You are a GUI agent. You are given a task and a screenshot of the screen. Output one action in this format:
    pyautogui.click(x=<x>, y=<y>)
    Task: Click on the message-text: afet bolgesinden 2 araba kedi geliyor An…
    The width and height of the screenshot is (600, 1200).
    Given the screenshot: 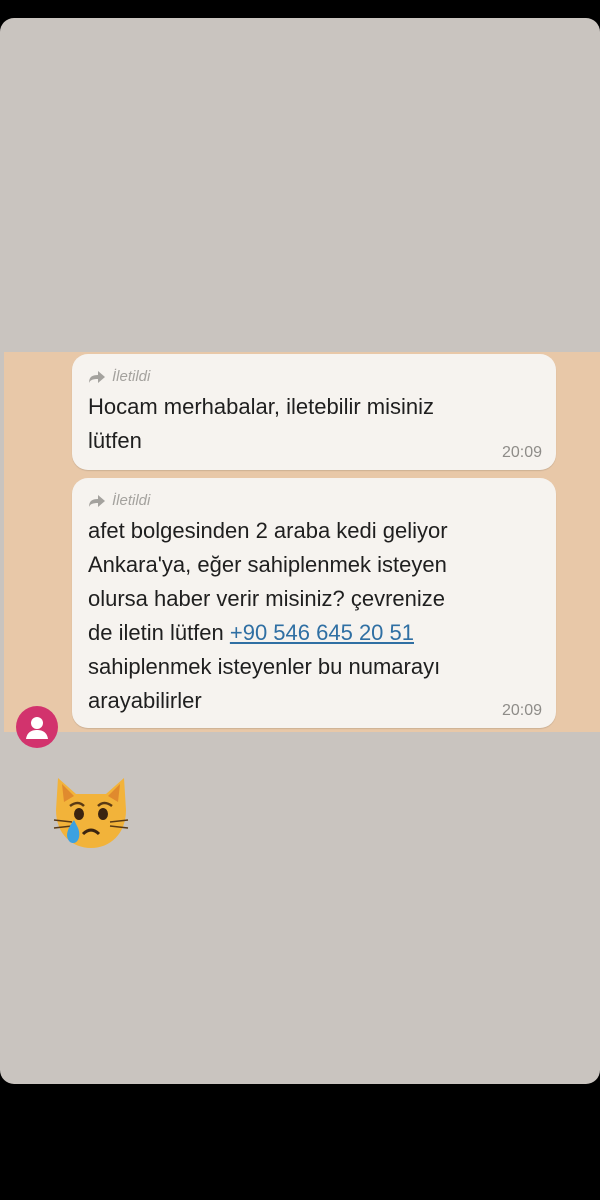 What is the action you would take?
    pyautogui.click(x=314, y=616)
    